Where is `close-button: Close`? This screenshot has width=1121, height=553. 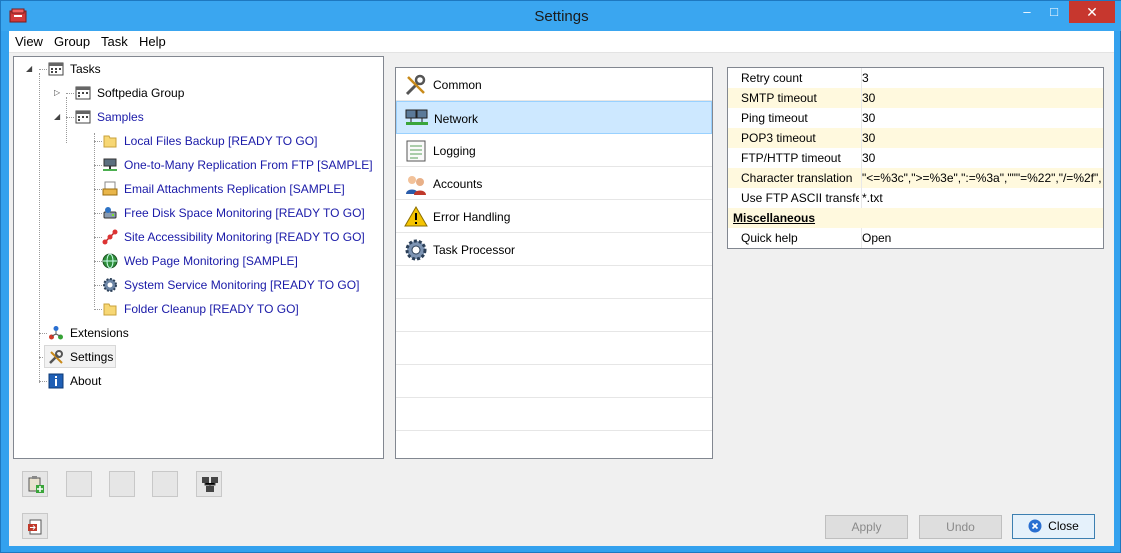
close-button: Close is located at coordinates (1053, 526).